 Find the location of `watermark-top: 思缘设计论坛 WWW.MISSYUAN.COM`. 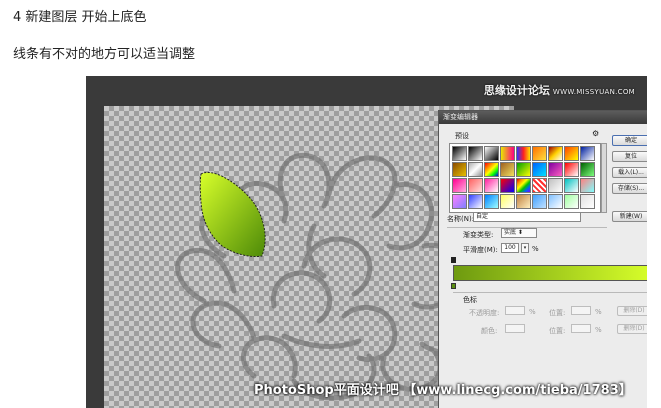

watermark-top: 思缘设计论坛 WWW.MISSYUAN.COM is located at coordinates (559, 90).